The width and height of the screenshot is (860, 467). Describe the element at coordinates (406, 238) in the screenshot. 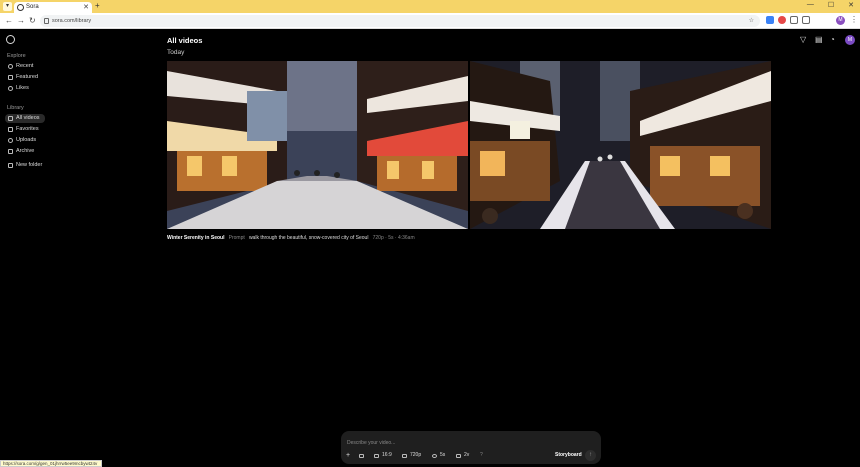

I see `video-time: 4:36am` at that location.